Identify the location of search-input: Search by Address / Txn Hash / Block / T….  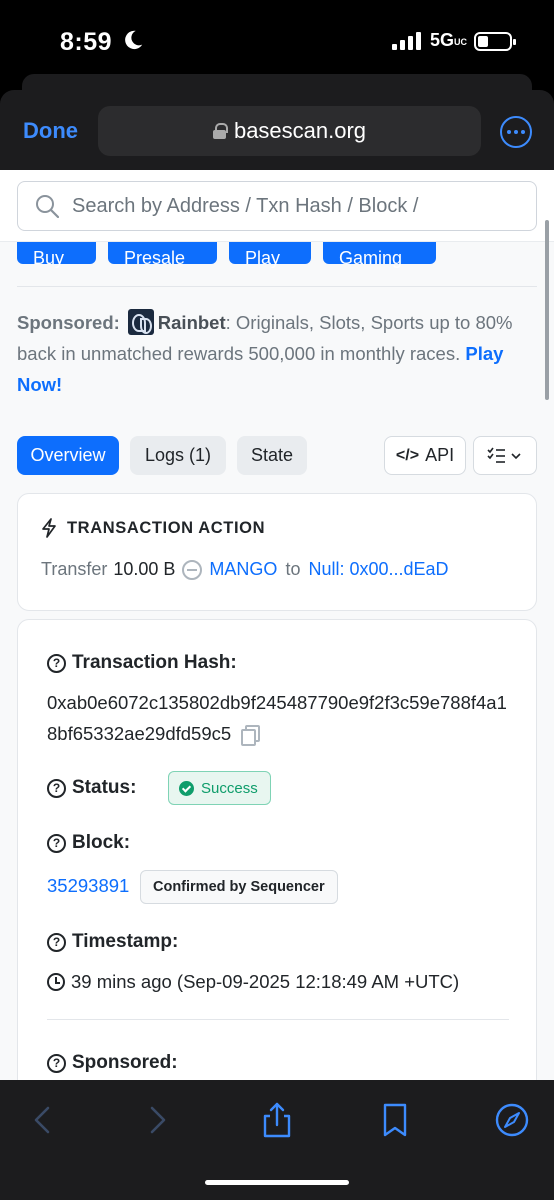
(277, 206).